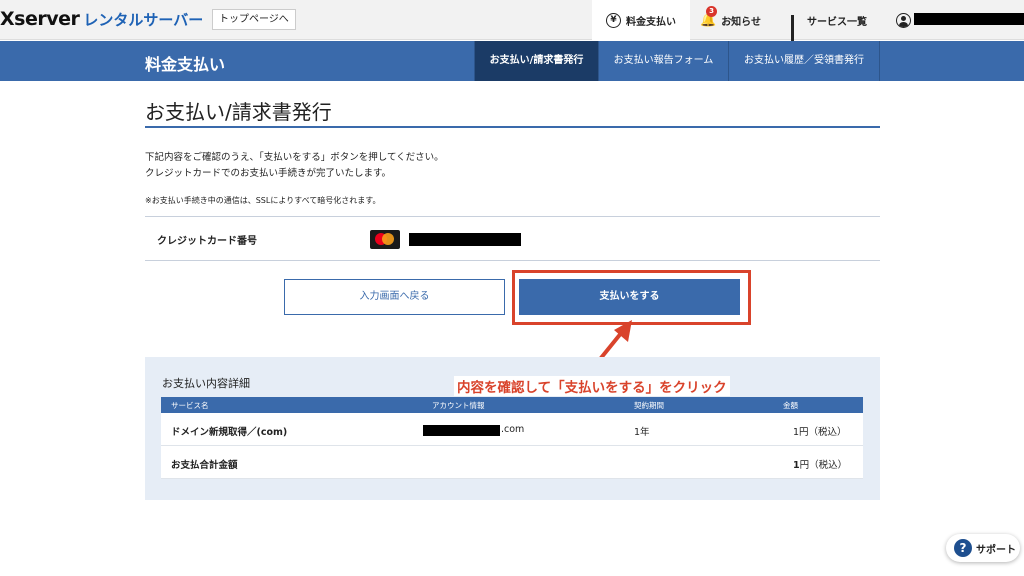 This screenshot has width=1024, height=576. I want to click on bell-icon: 🔔 3, so click(708, 16).